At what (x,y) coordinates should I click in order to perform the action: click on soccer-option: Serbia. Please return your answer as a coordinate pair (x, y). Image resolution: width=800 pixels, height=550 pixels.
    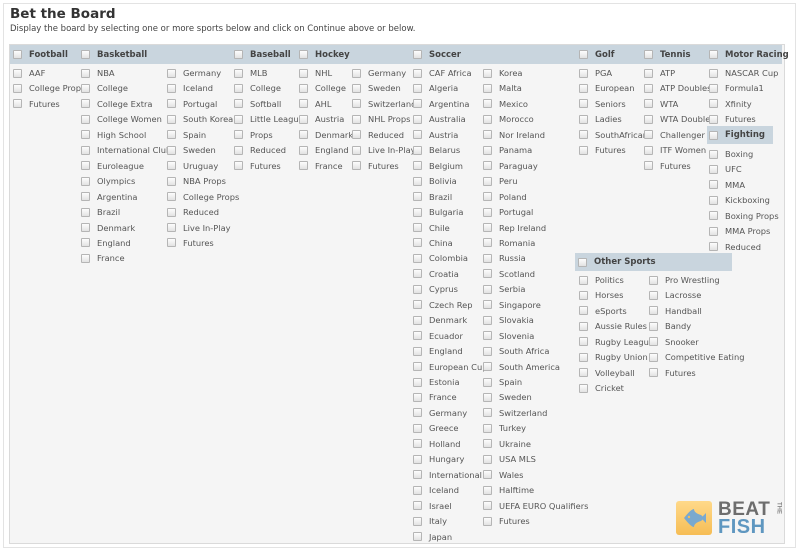
    Looking at the image, I should click on (504, 289).